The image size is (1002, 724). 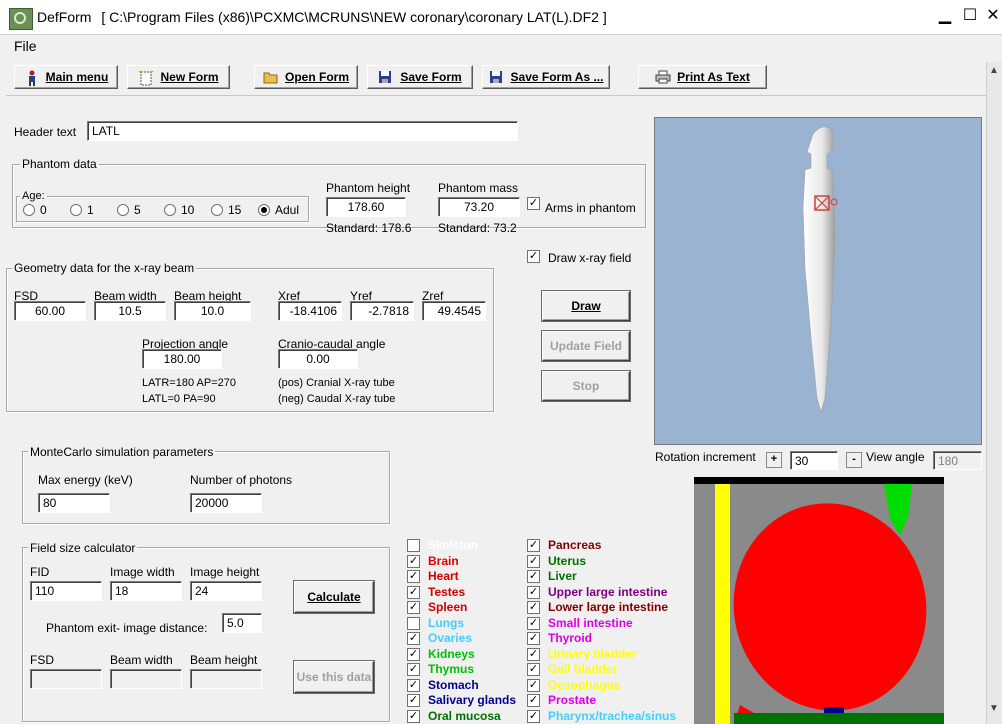 I want to click on organ-checkbox-small-intestine: ✓, so click(x=533, y=623).